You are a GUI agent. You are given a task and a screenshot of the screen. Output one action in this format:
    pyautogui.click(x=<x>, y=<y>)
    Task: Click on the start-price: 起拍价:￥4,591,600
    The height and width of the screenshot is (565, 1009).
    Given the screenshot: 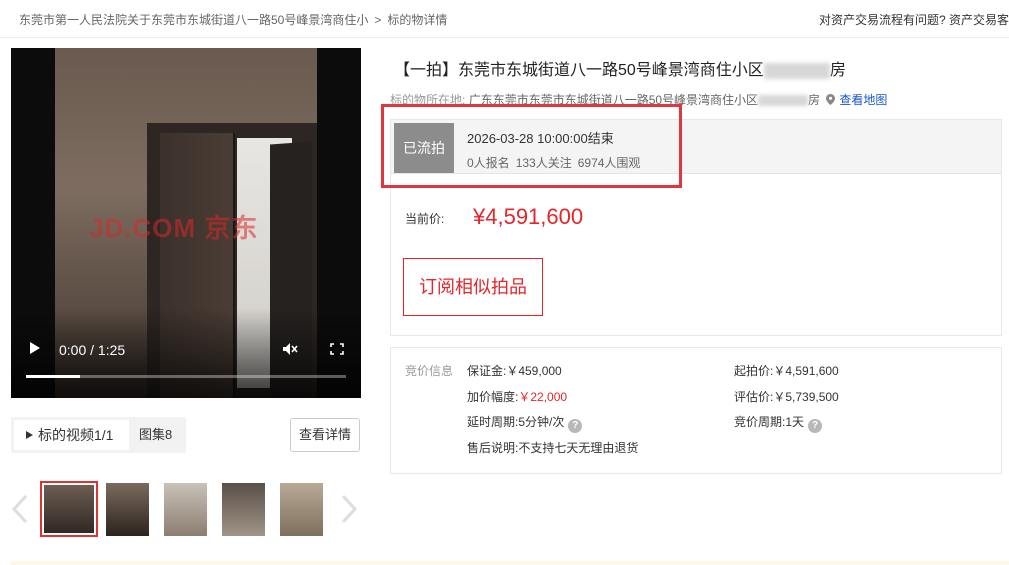 What is the action you would take?
    pyautogui.click(x=786, y=371)
    